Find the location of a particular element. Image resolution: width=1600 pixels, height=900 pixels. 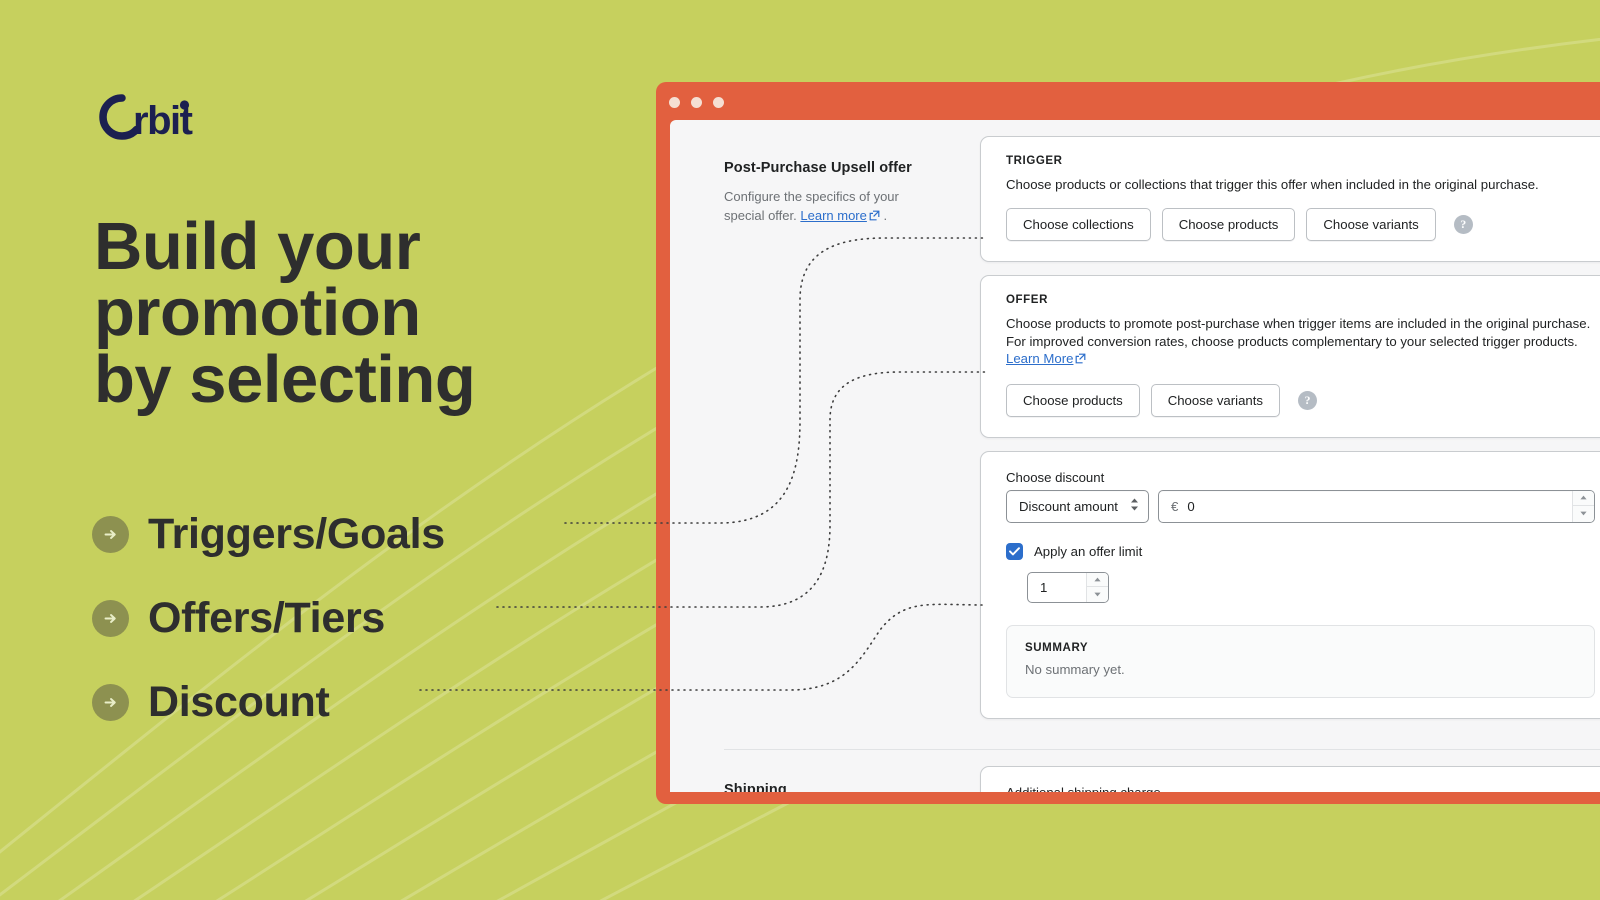

choose-products-button: Choose products is located at coordinates (1228, 225).